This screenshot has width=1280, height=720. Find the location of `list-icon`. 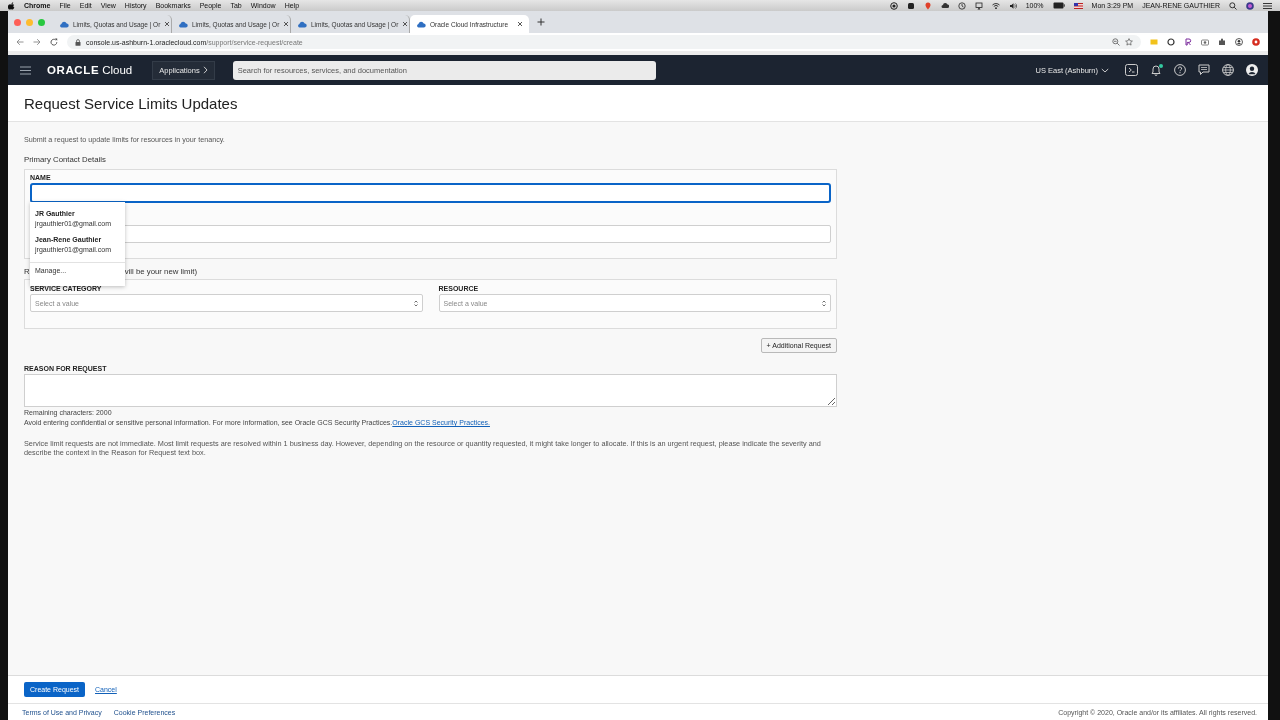

list-icon is located at coordinates (1267, 5).